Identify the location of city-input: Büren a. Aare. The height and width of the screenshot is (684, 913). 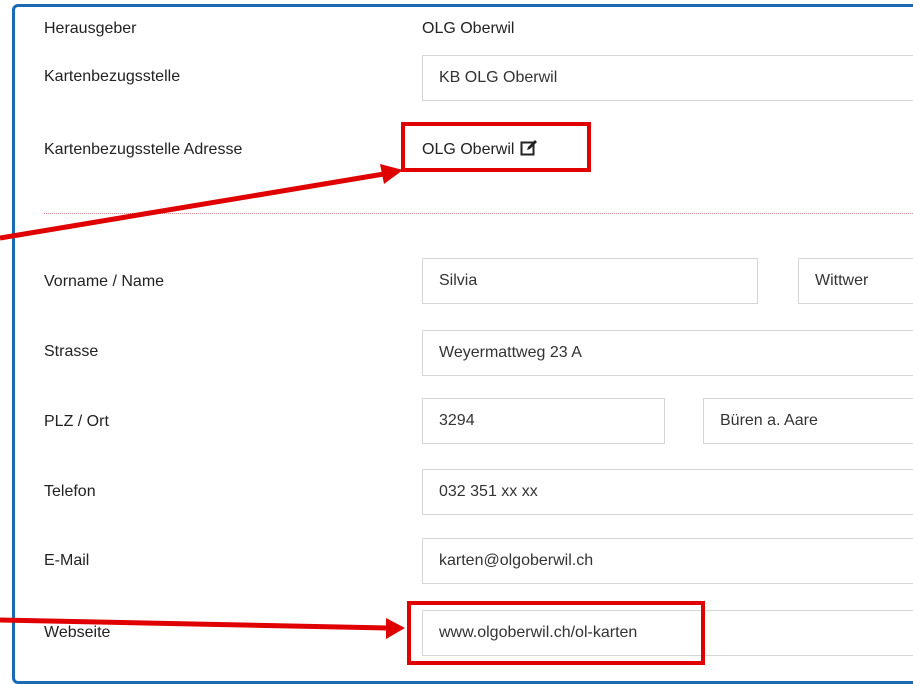
(808, 421).